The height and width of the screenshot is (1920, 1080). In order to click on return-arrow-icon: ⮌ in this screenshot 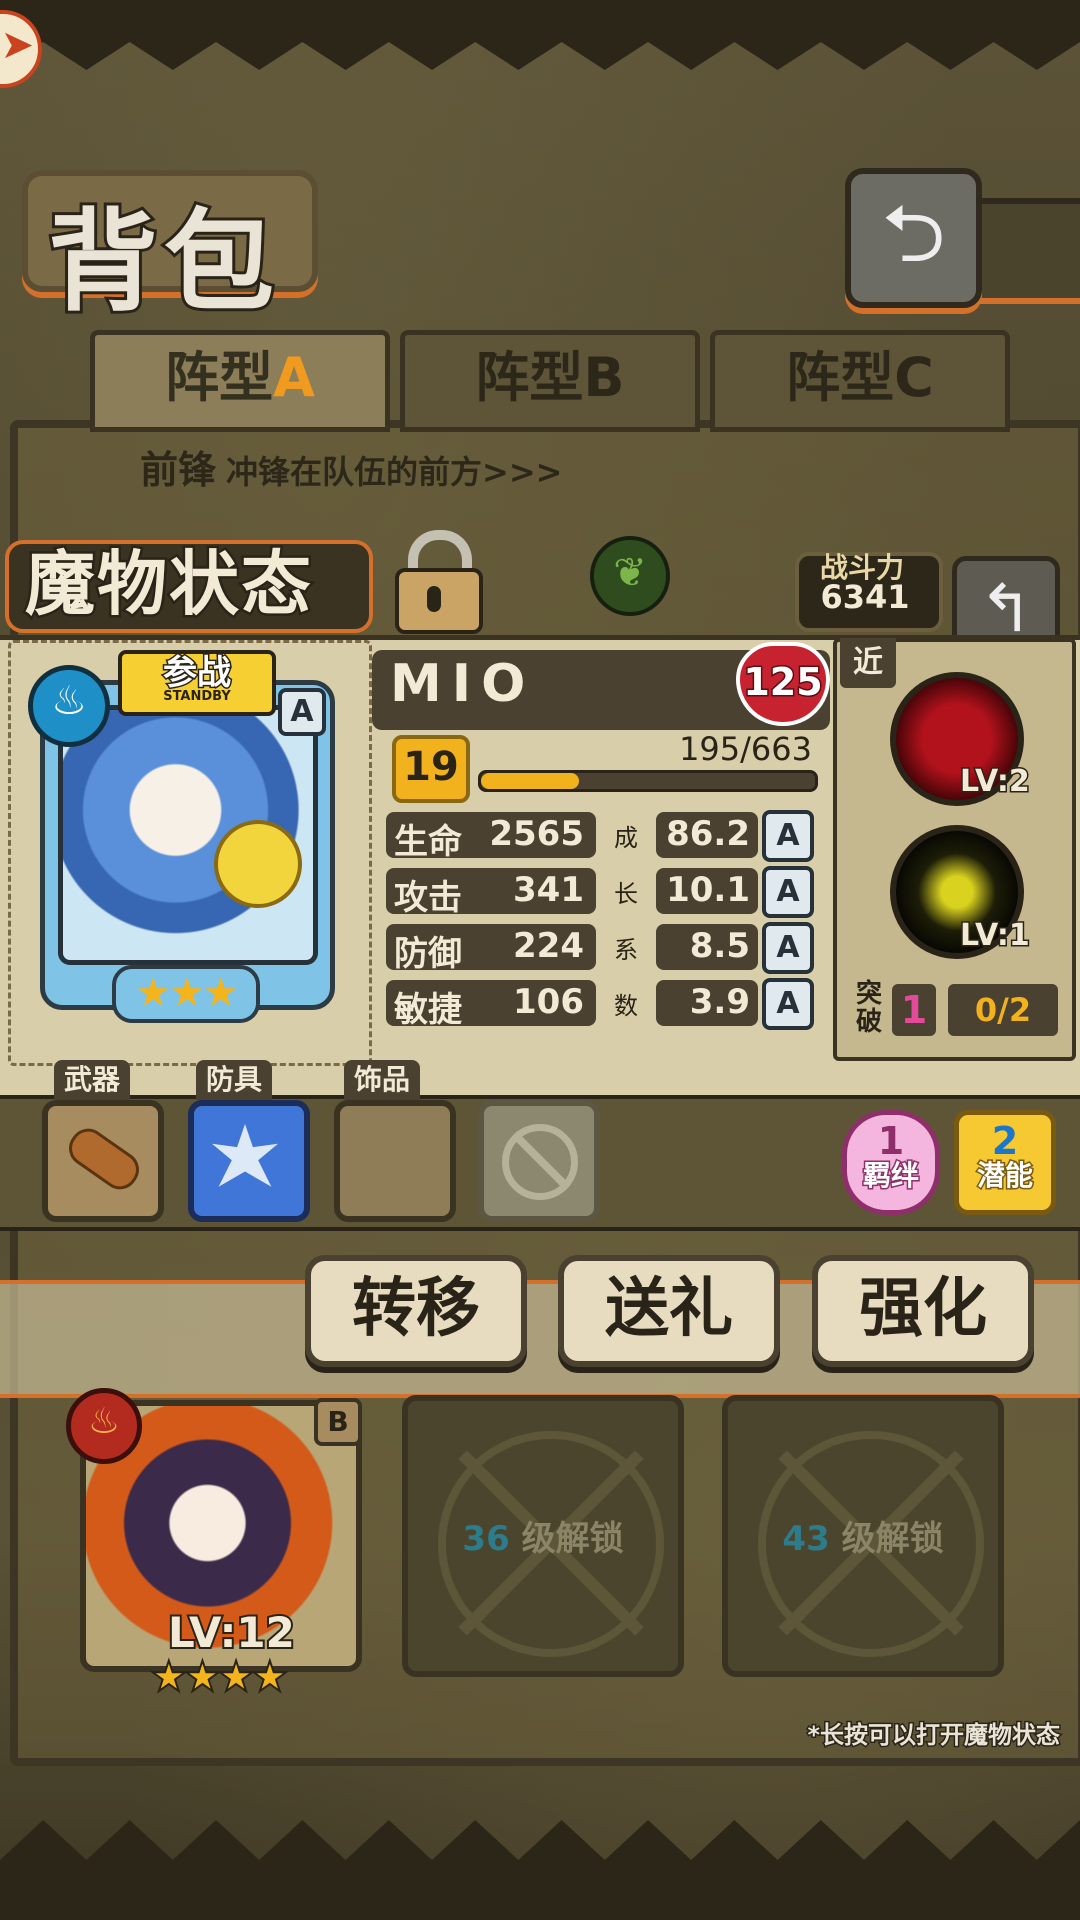, I will do `click(913, 233)`.